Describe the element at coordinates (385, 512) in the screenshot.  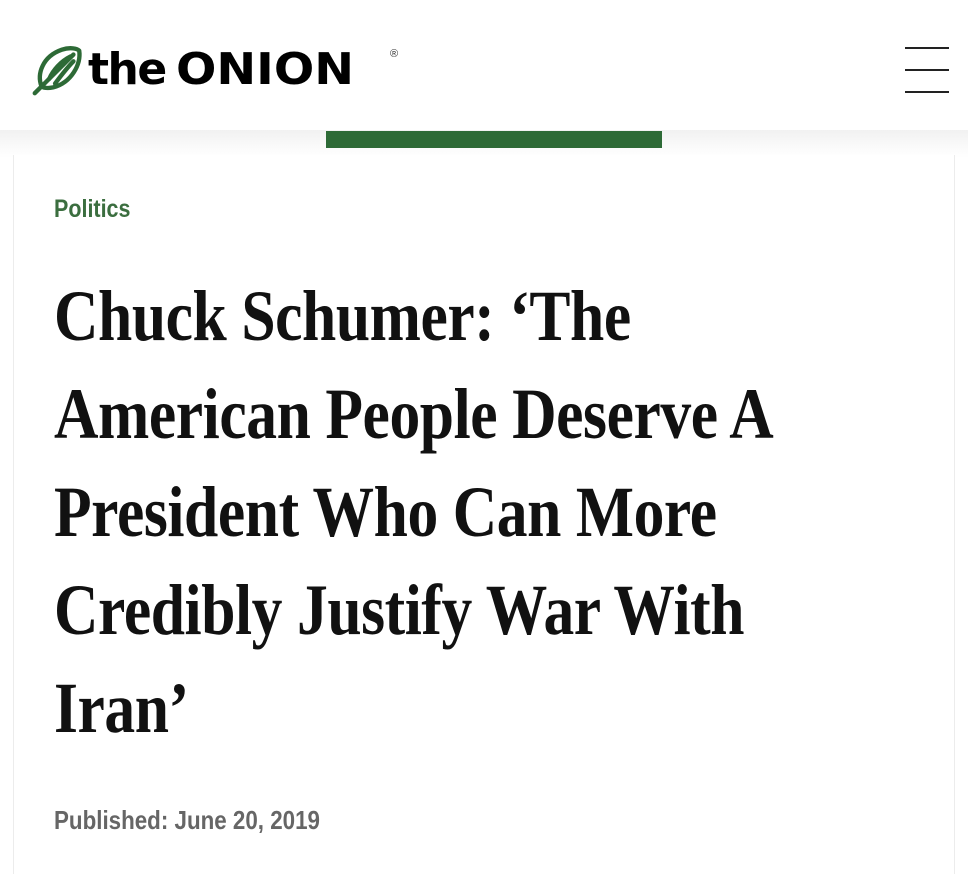
I see `headline-line: President Who Can More` at that location.